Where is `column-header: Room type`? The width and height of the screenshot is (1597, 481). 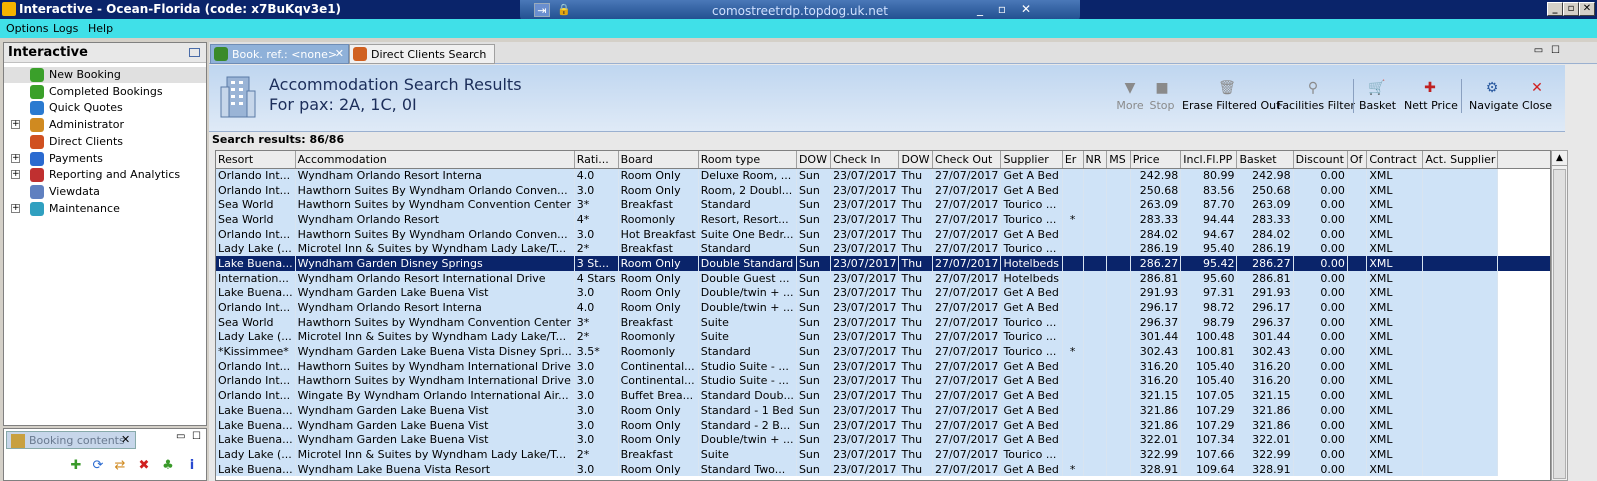 column-header: Room type is located at coordinates (747, 160).